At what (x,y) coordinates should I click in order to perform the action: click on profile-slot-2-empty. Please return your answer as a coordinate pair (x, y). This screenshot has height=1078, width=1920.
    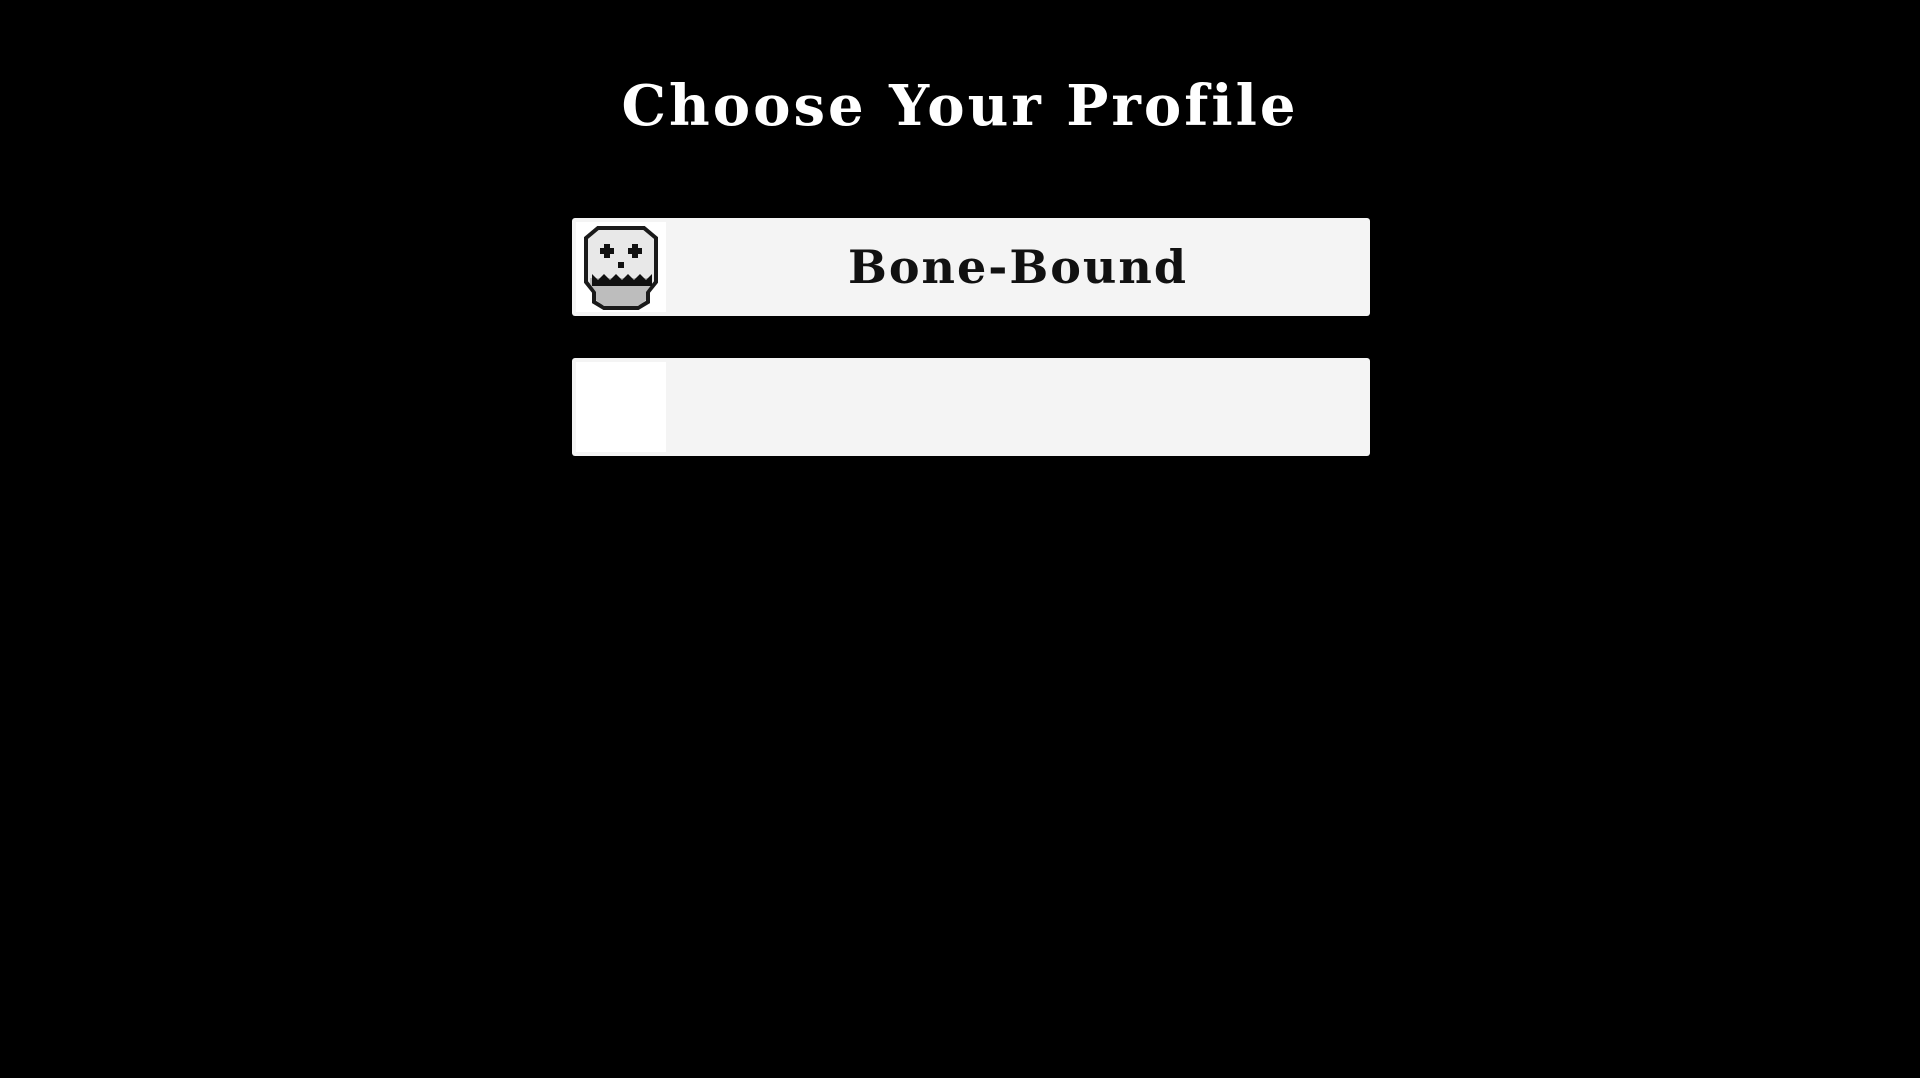
    Looking at the image, I should click on (971, 407).